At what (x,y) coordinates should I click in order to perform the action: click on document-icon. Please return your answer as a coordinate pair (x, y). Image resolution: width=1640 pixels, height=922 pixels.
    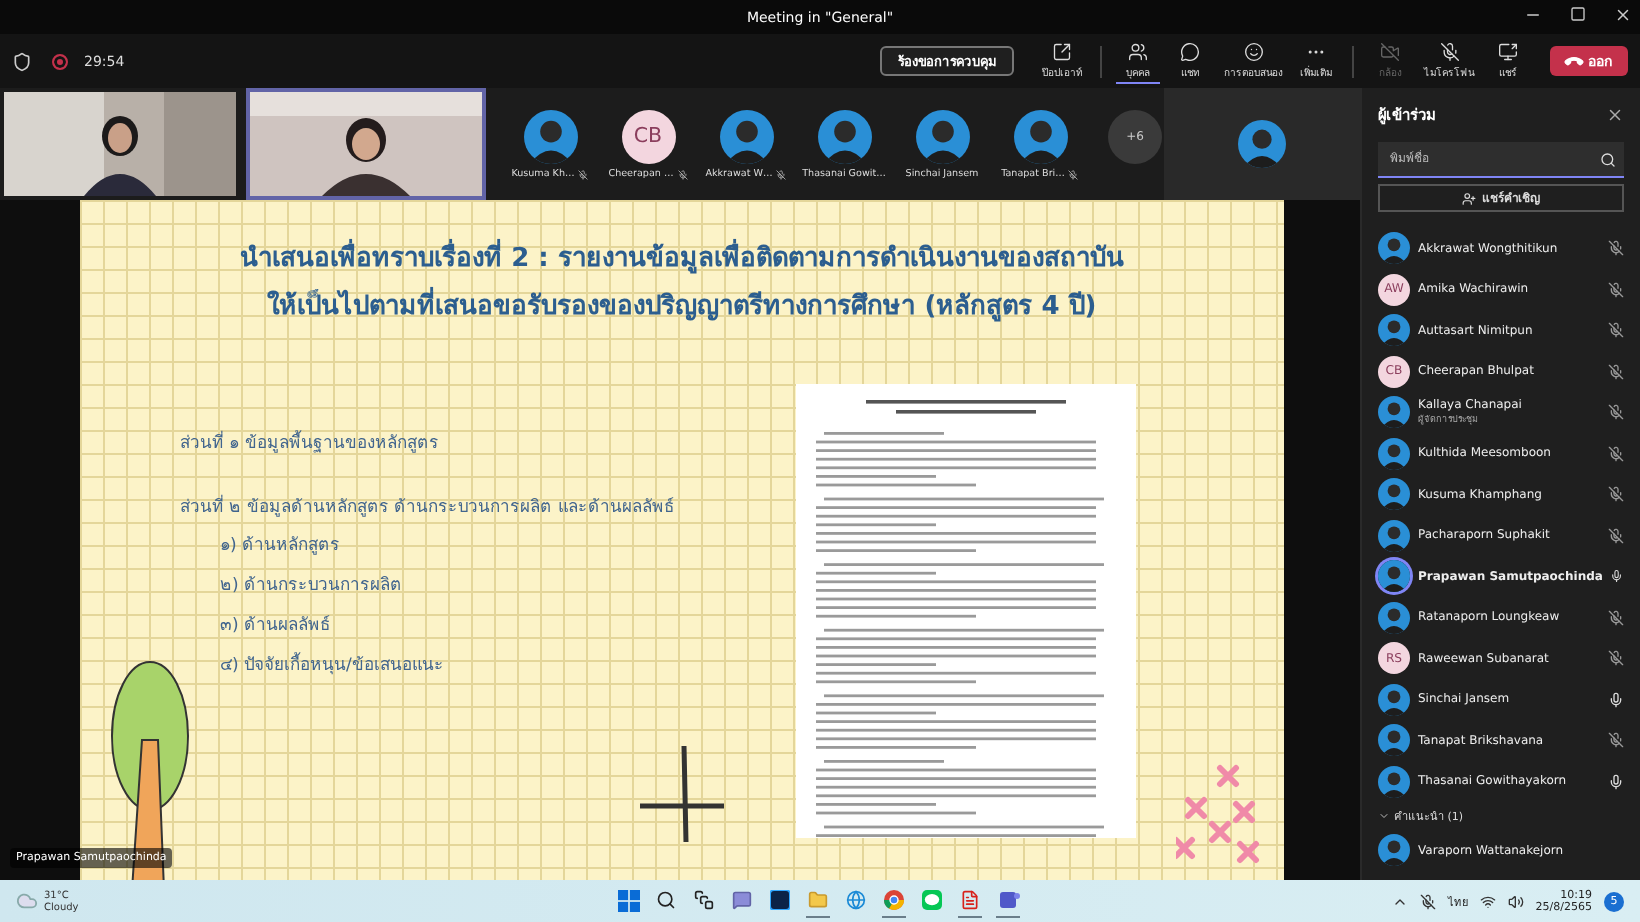
    Looking at the image, I should click on (970, 900).